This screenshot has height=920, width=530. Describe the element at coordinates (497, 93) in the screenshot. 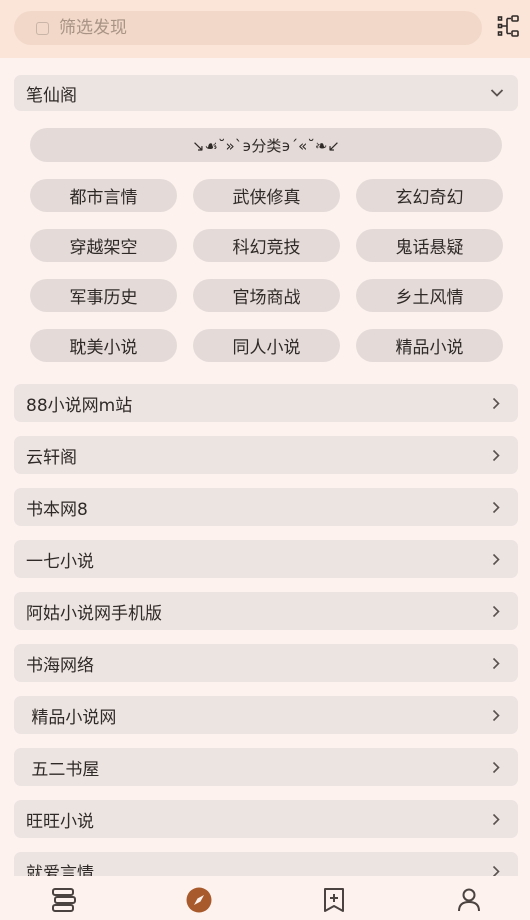

I see `chevron-down-icon` at that location.